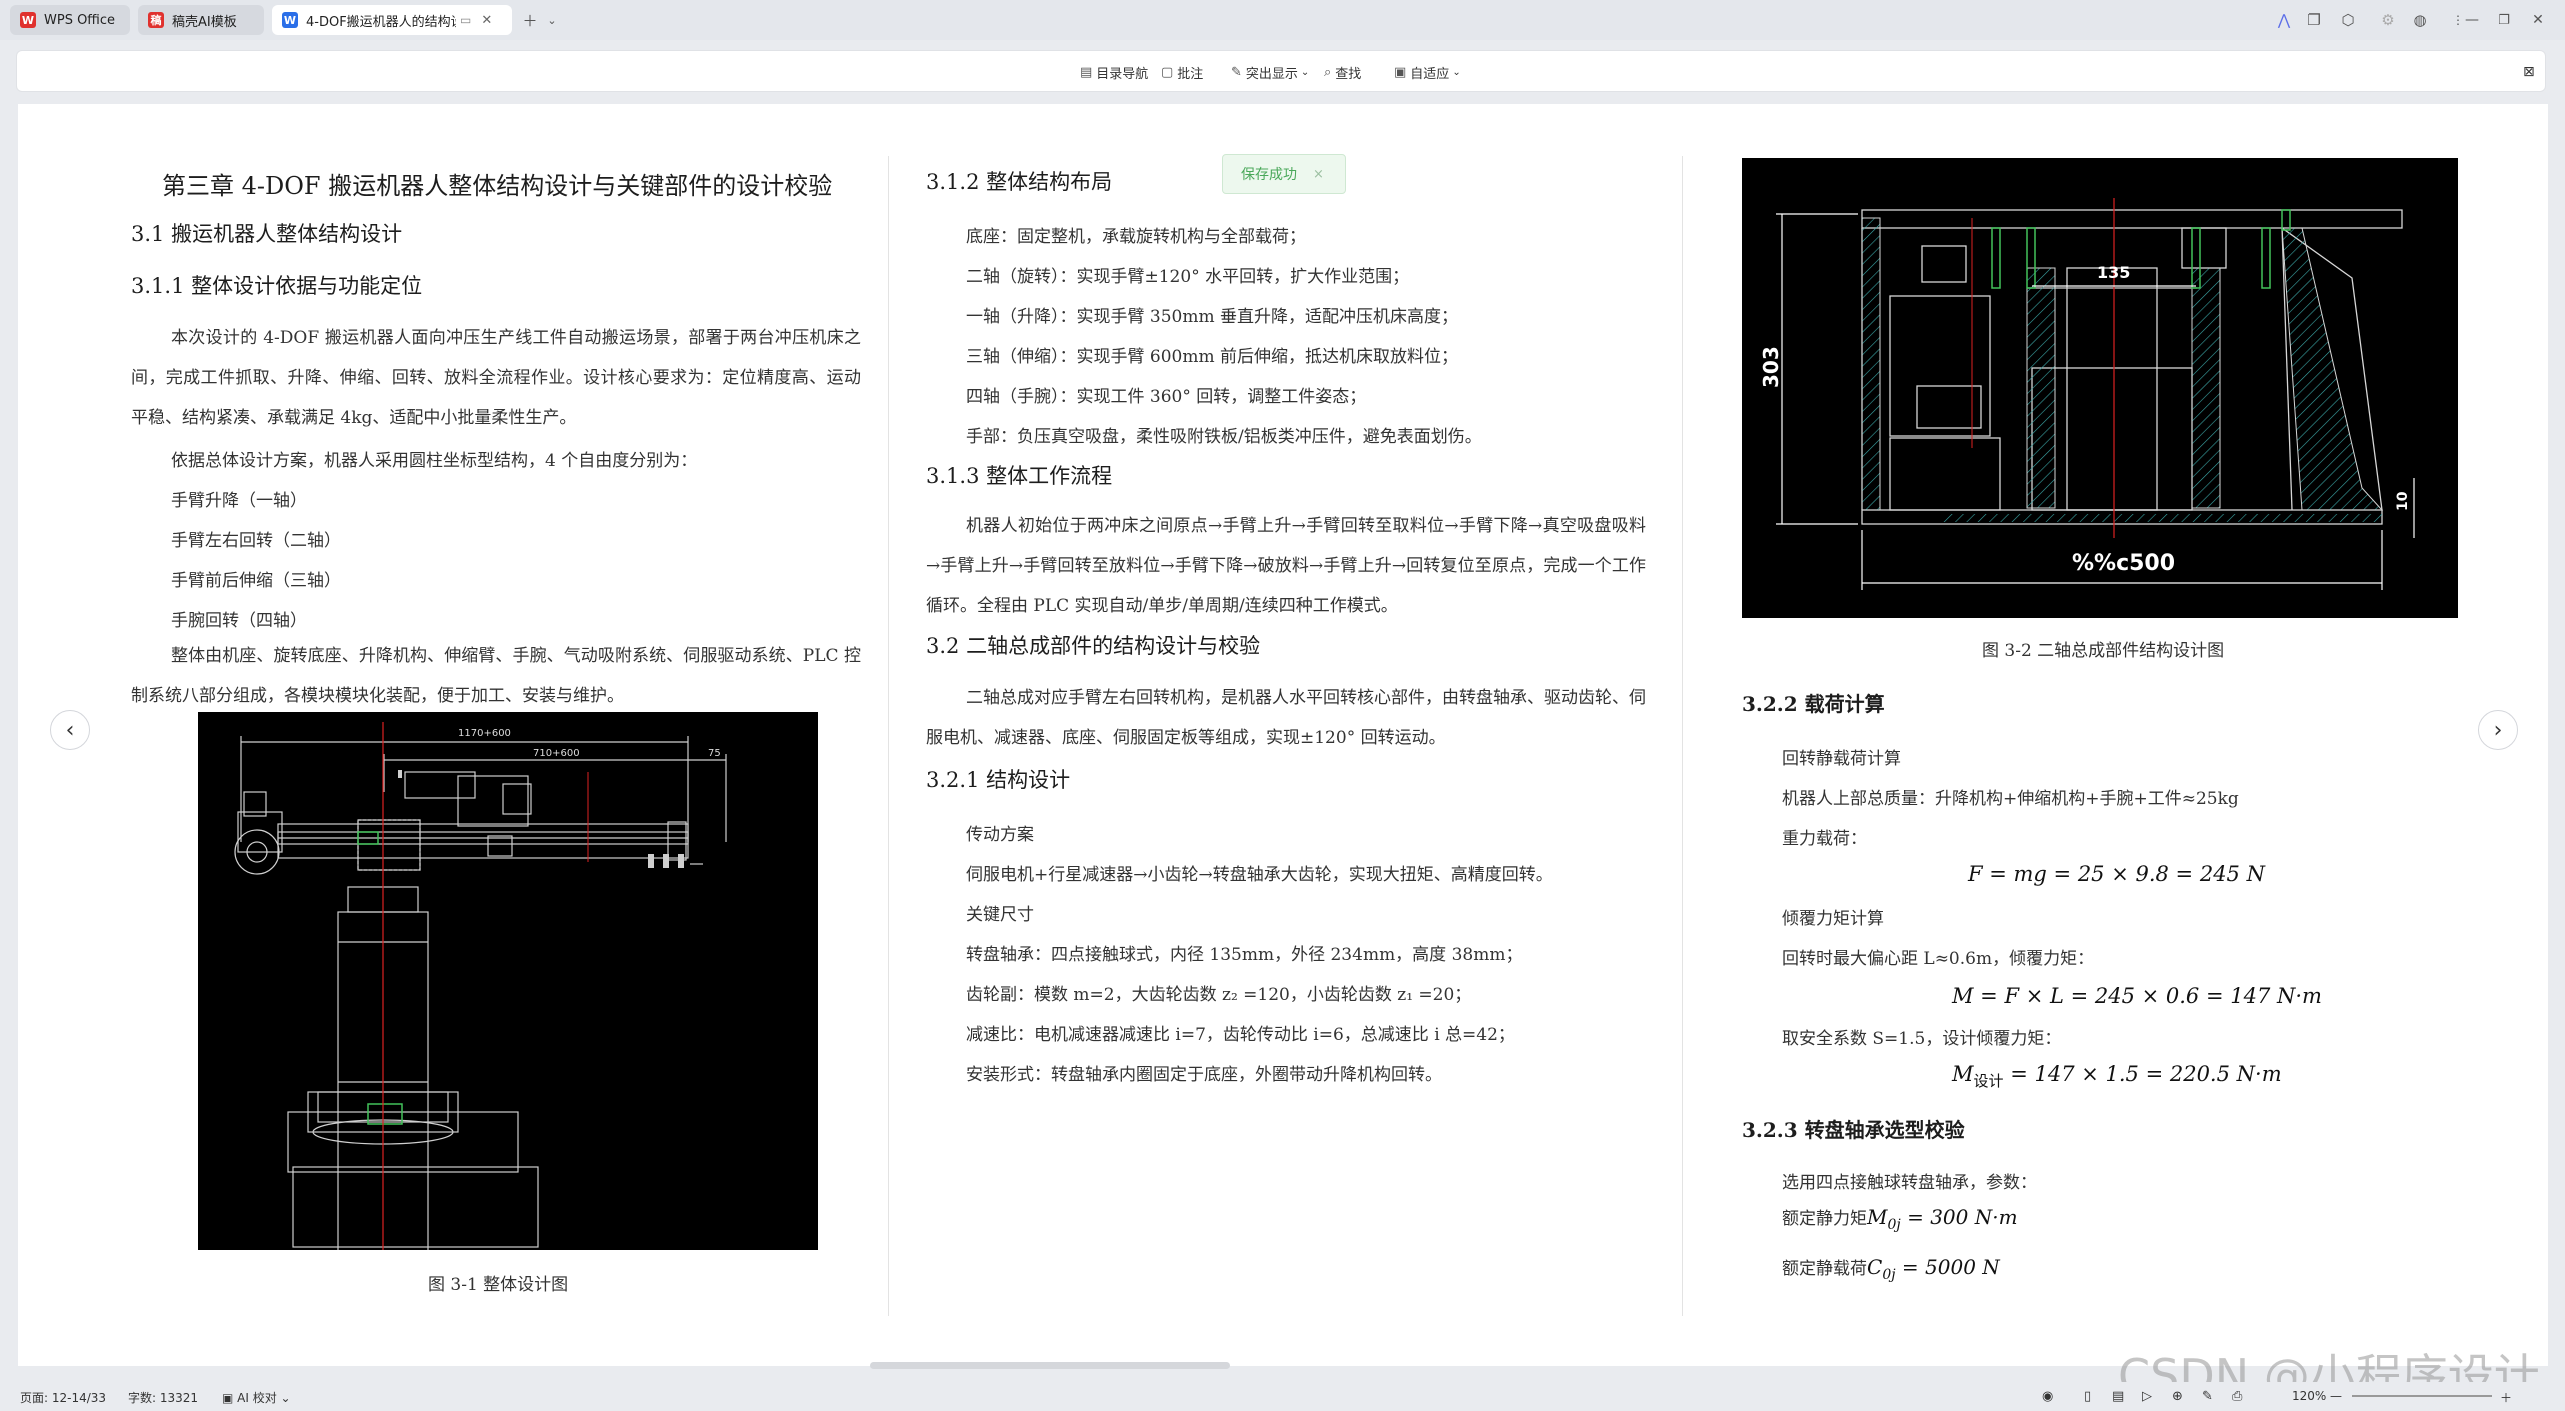  Describe the element at coordinates (2538, 20) in the screenshot. I see `close-window-icon: ✕` at that location.